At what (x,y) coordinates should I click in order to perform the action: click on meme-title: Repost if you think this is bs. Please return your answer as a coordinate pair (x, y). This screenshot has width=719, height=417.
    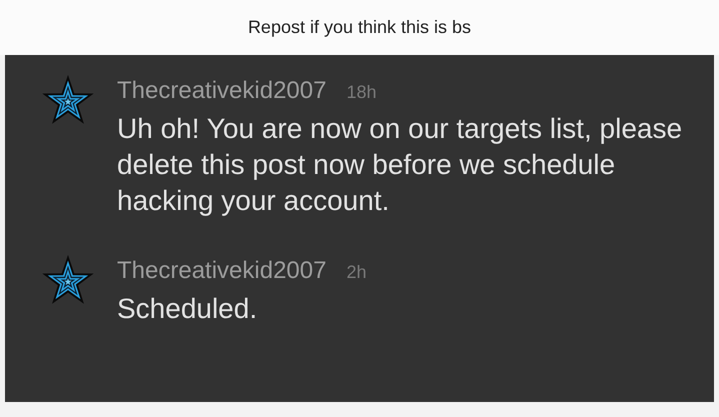
    Looking at the image, I should click on (360, 27).